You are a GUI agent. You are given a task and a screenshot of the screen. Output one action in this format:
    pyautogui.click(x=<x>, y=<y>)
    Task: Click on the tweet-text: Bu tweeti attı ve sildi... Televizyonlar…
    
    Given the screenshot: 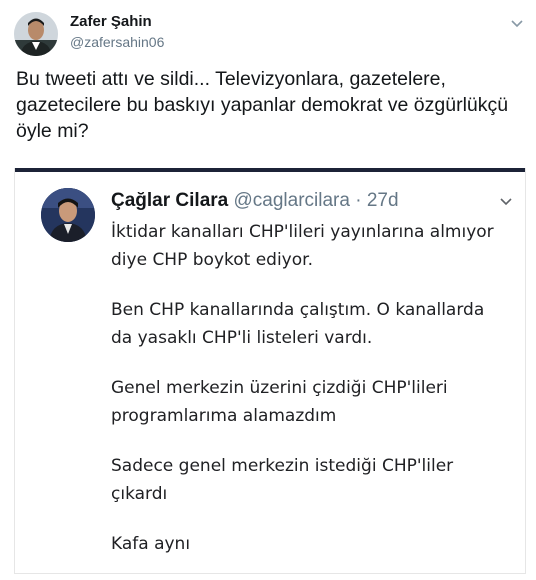 What is the action you would take?
    pyautogui.click(x=271, y=105)
    